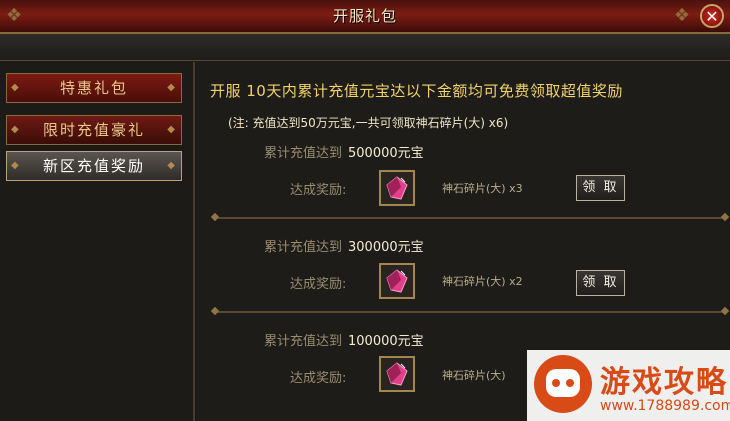 Image resolution: width=730 pixels, height=421 pixels. Describe the element at coordinates (712, 16) in the screenshot. I see `close-icon: ✕` at that location.